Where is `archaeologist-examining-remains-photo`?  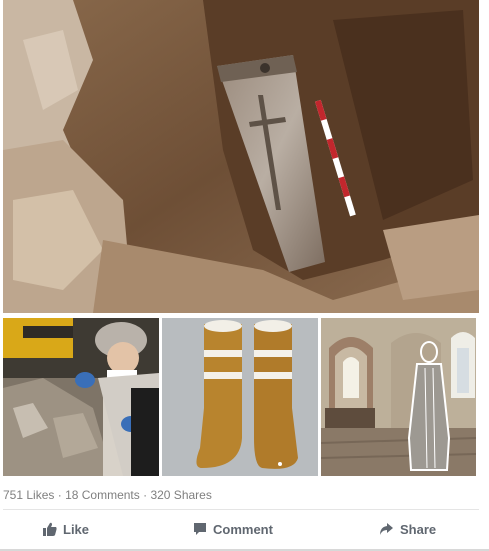 archaeologist-examining-remains-photo is located at coordinates (81, 397).